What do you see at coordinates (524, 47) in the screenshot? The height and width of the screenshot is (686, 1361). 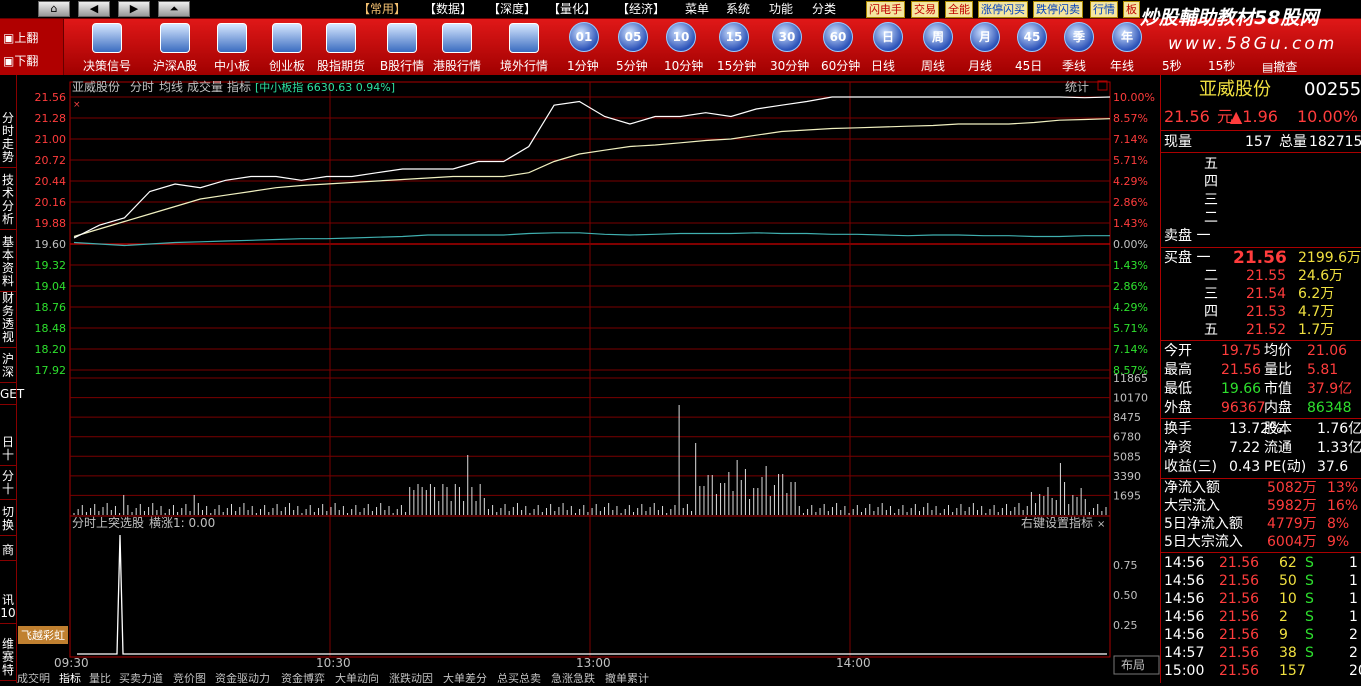 I see `tool-button: 境外行情` at bounding box center [524, 47].